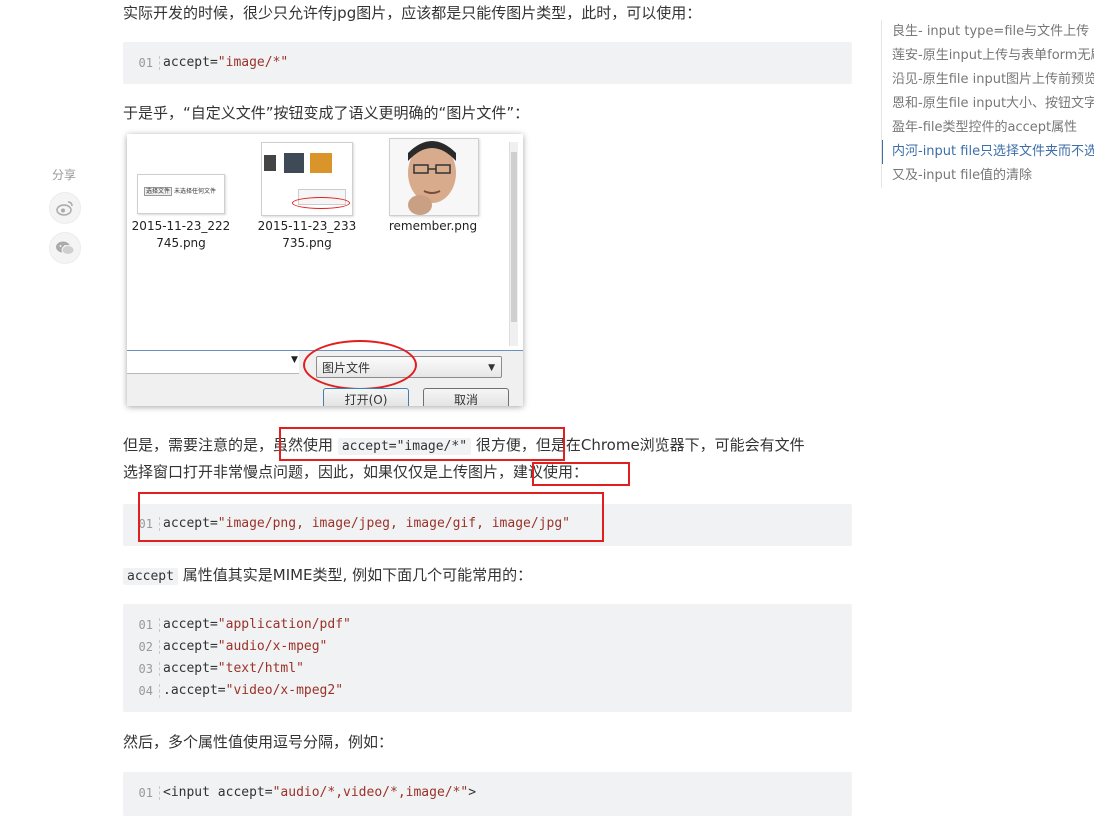 Image resolution: width=1094 pixels, height=829 pixels. I want to click on file-name: 2015-11-23_222 745.png, so click(181, 234).